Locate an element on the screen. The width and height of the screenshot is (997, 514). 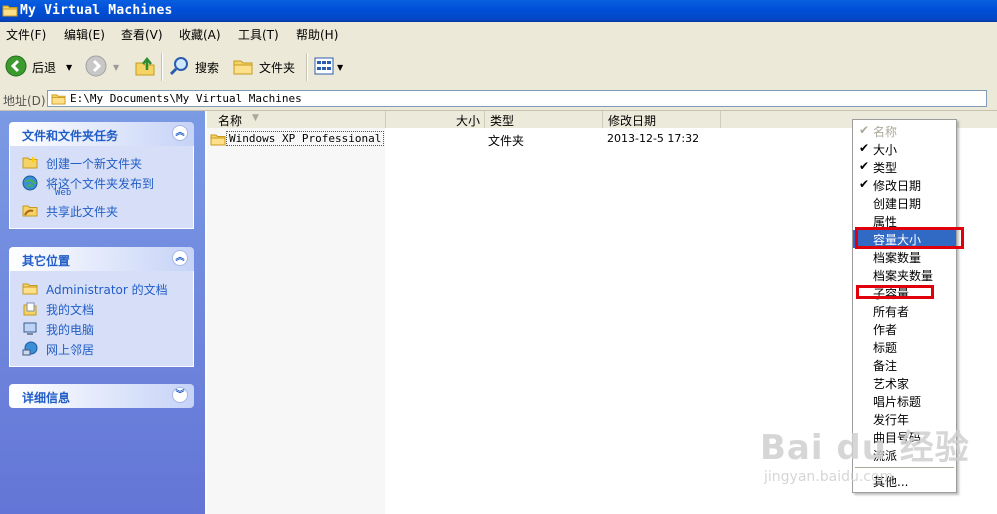
menu-item-author: 作者 is located at coordinates (904, 329).